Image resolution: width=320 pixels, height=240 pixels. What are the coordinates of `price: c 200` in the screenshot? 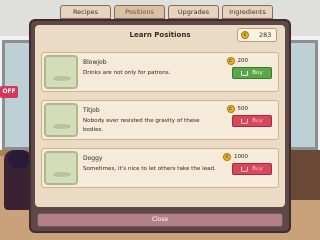 It's located at (237, 61).